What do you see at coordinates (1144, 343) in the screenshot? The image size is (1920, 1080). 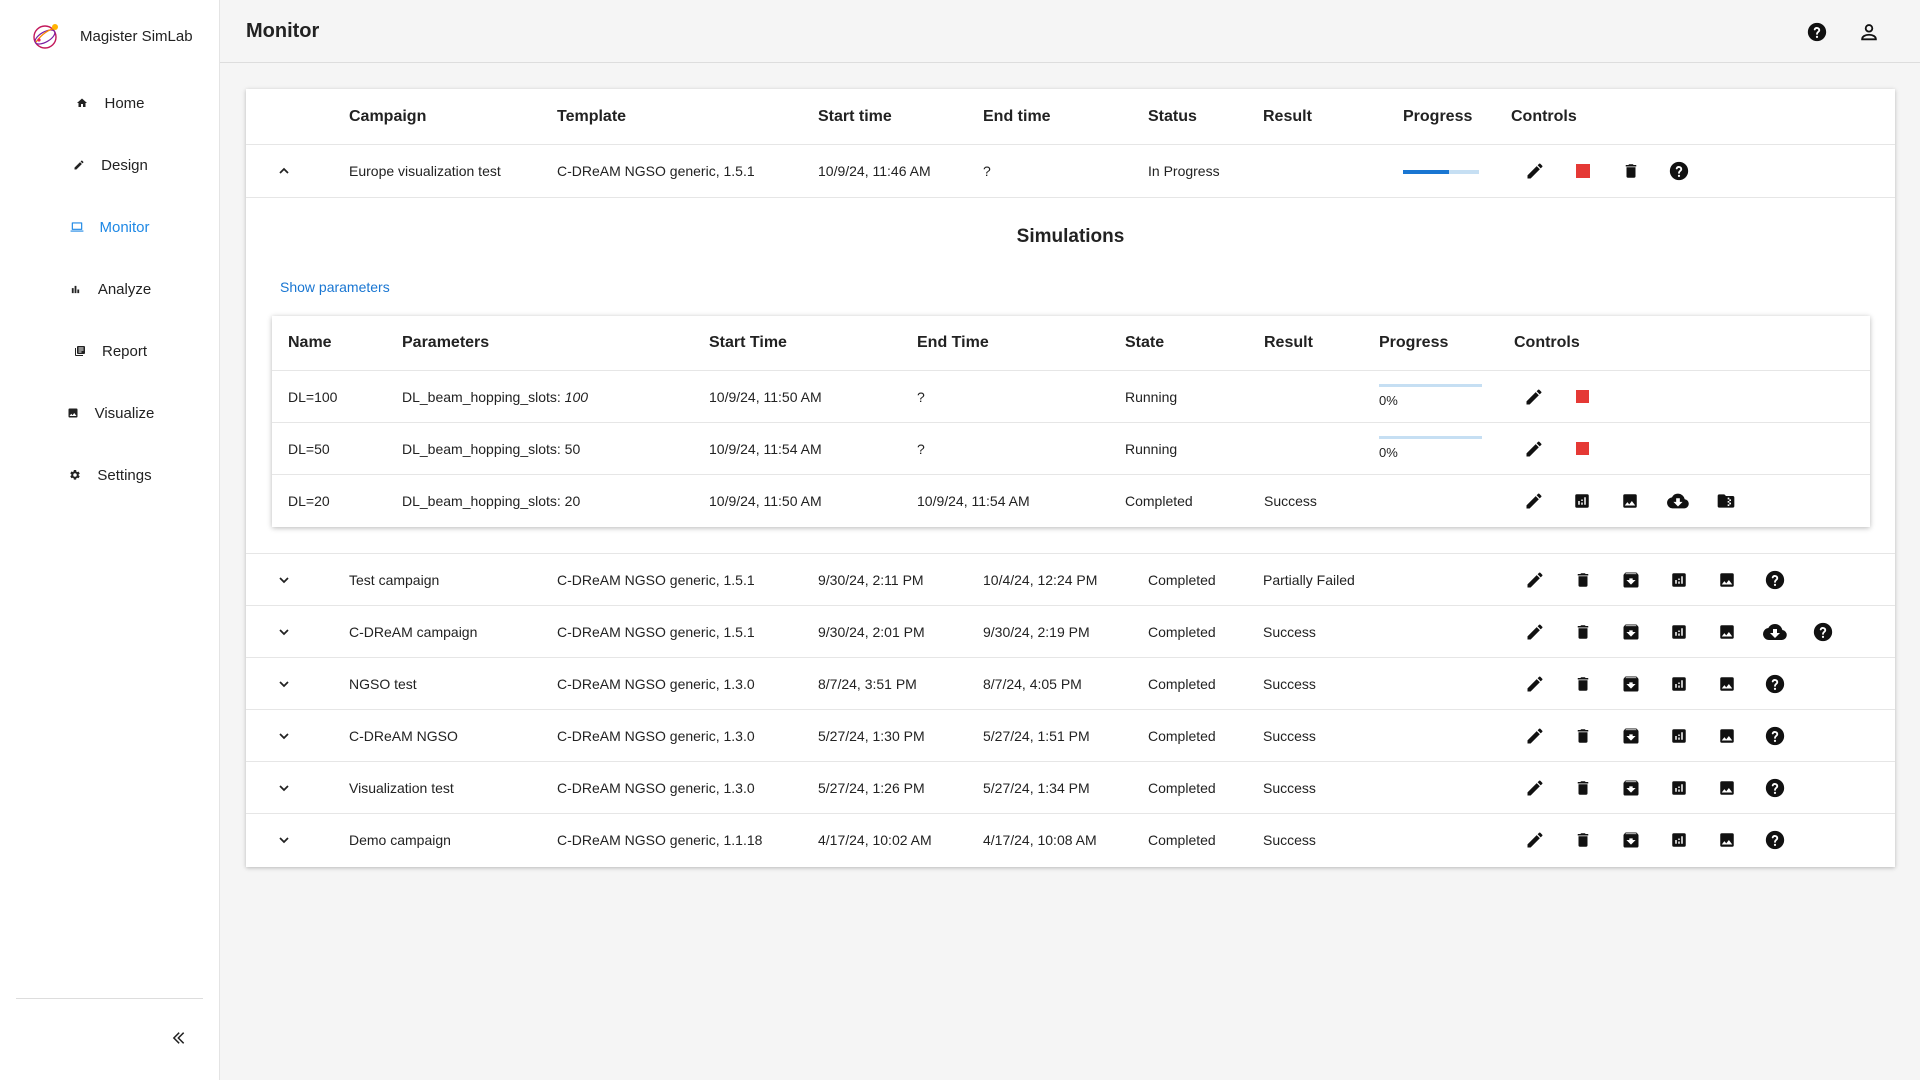 I see `col-state: State` at bounding box center [1144, 343].